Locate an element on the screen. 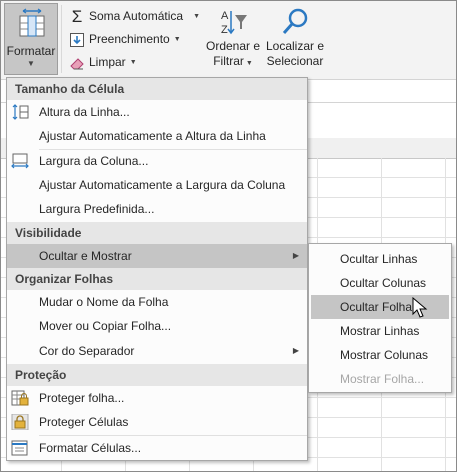  menu-item-rename-sheet: Mudar o Nome da Folha is located at coordinates (157, 302).